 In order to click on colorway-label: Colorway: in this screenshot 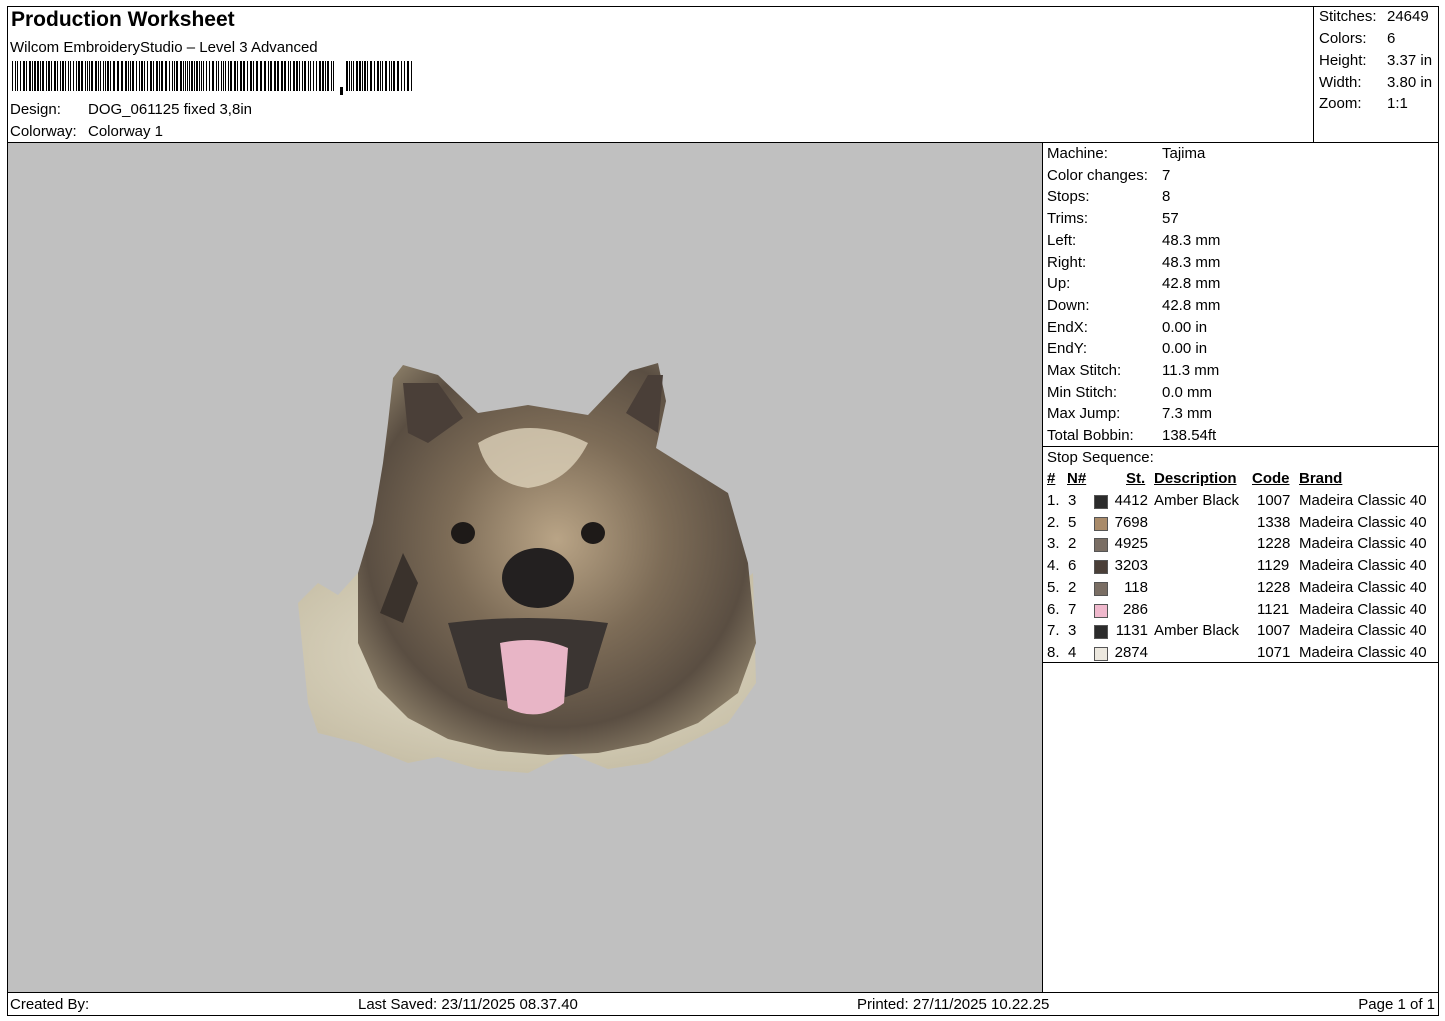, I will do `click(43, 131)`.